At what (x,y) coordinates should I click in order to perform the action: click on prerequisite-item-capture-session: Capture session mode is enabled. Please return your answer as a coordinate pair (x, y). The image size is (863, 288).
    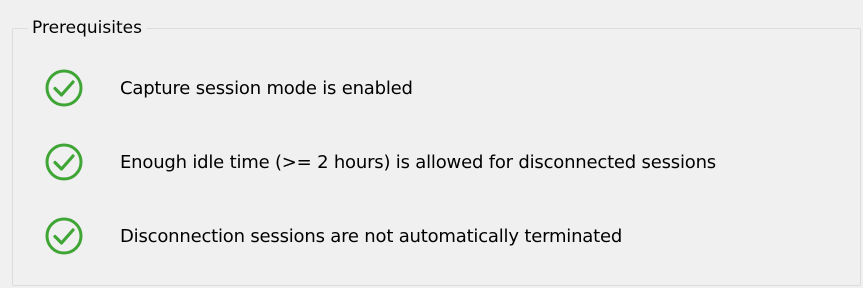
    Looking at the image, I should click on (228, 88).